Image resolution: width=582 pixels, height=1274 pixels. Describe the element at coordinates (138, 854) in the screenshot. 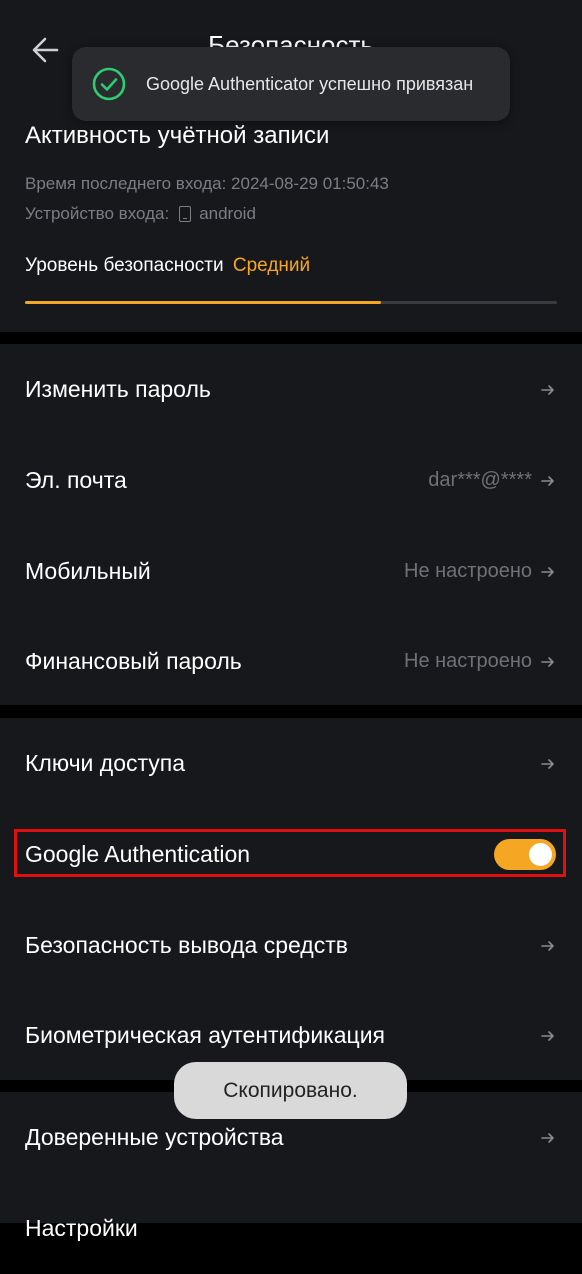

I see `row-label: Google Authentication` at that location.